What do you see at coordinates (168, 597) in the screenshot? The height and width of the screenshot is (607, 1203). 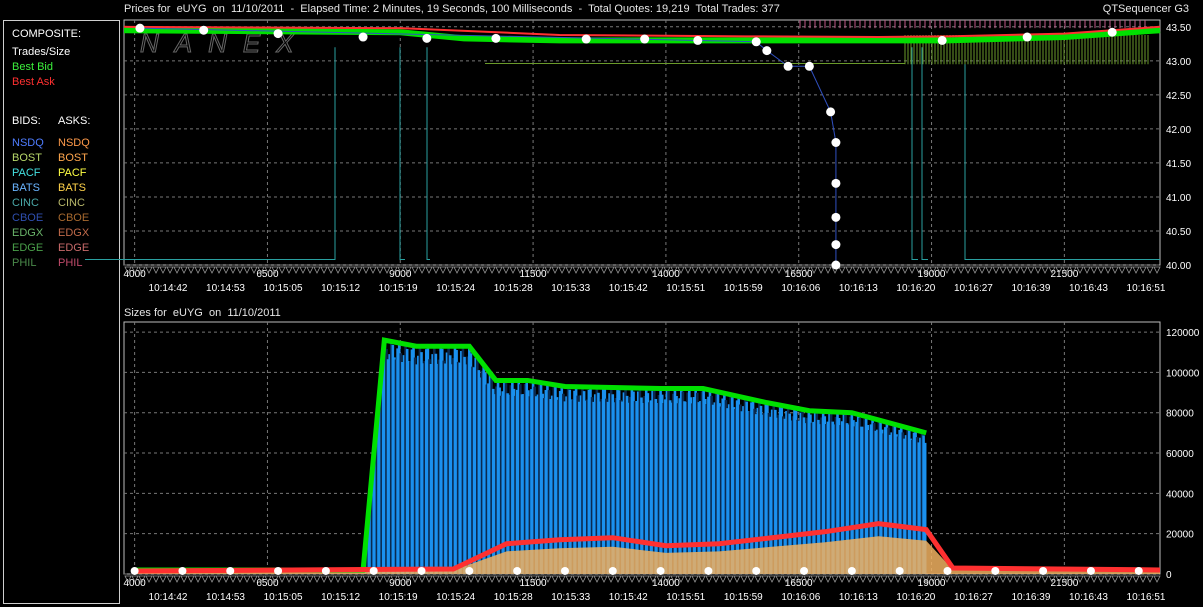 I see `time-tick-label: 10:14:42` at bounding box center [168, 597].